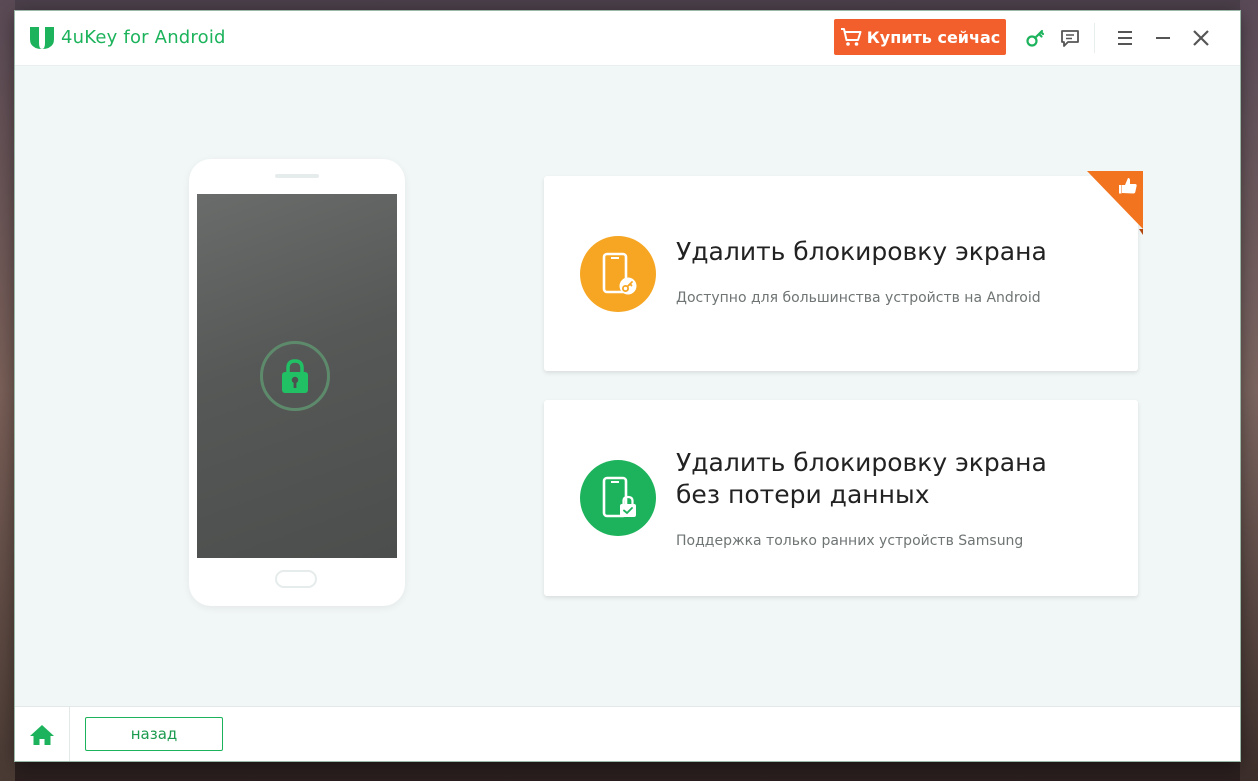  I want to click on home-icon, so click(42, 734).